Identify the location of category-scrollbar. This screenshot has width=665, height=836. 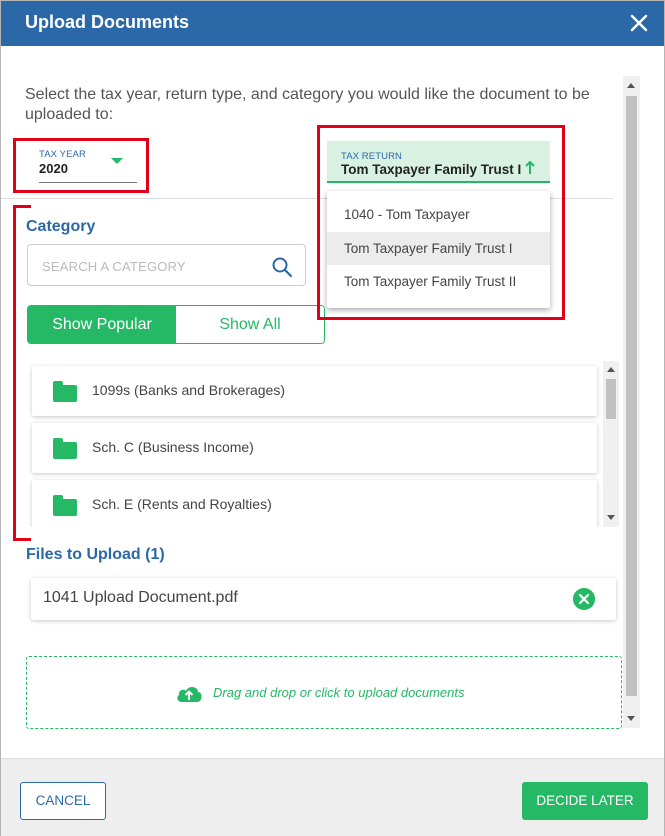
(611, 444).